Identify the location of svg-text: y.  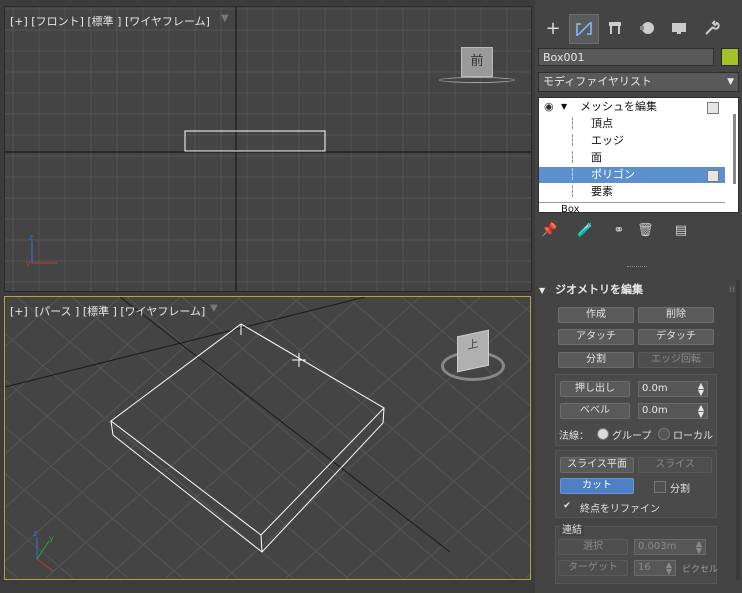
(28, 263).